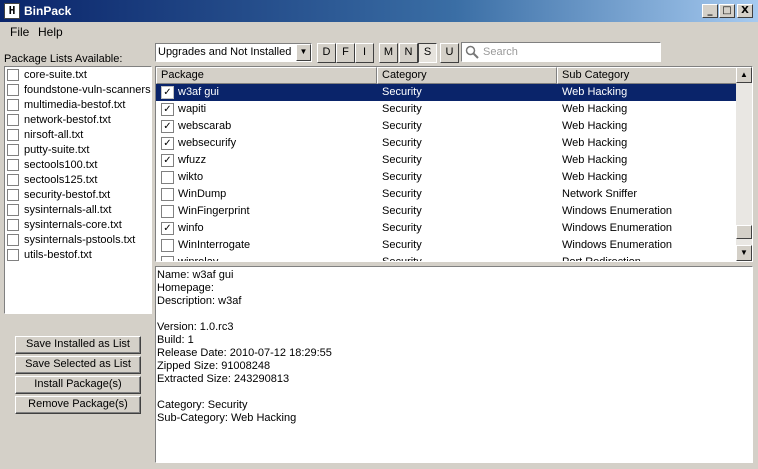 Image resolution: width=758 pixels, height=469 pixels. I want to click on detail-extracted-size: Extracted Size: 243290813, so click(223, 379).